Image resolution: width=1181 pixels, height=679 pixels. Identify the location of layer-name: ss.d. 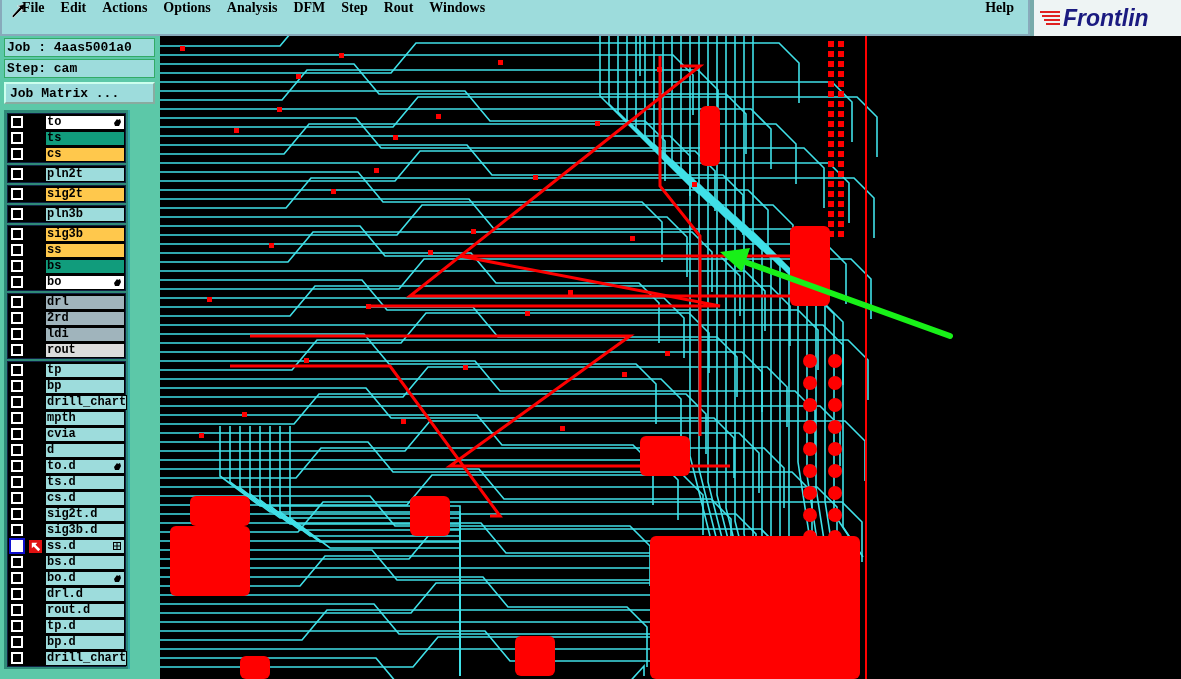
(85, 546).